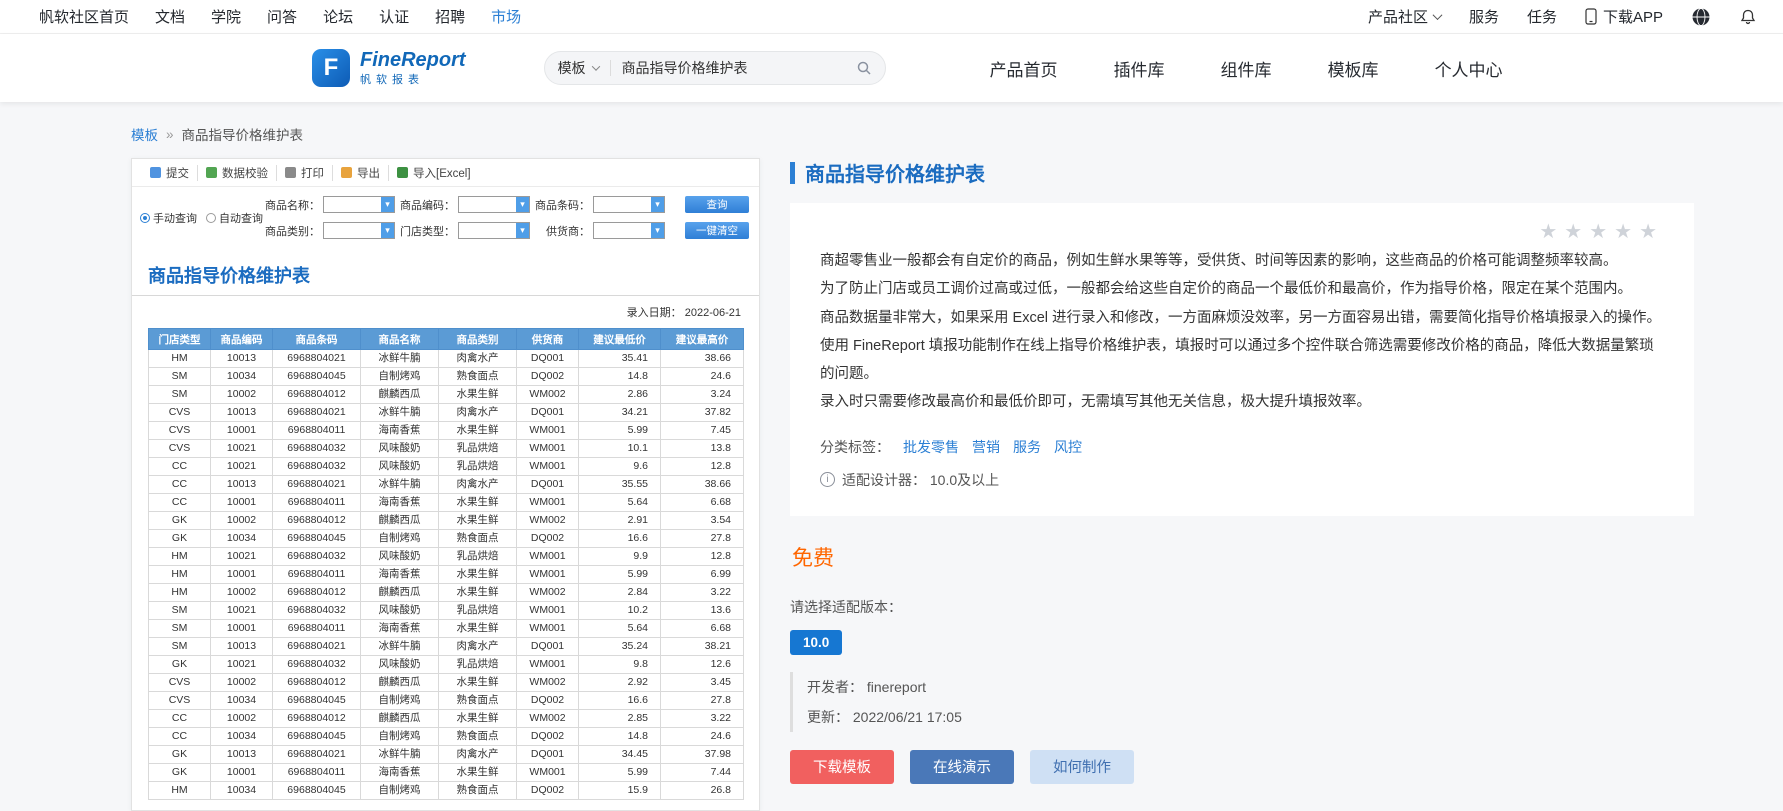 This screenshot has height=811, width=1783. Describe the element at coordinates (427, 231) in the screenshot. I see `field-label: 门店类型：` at that location.